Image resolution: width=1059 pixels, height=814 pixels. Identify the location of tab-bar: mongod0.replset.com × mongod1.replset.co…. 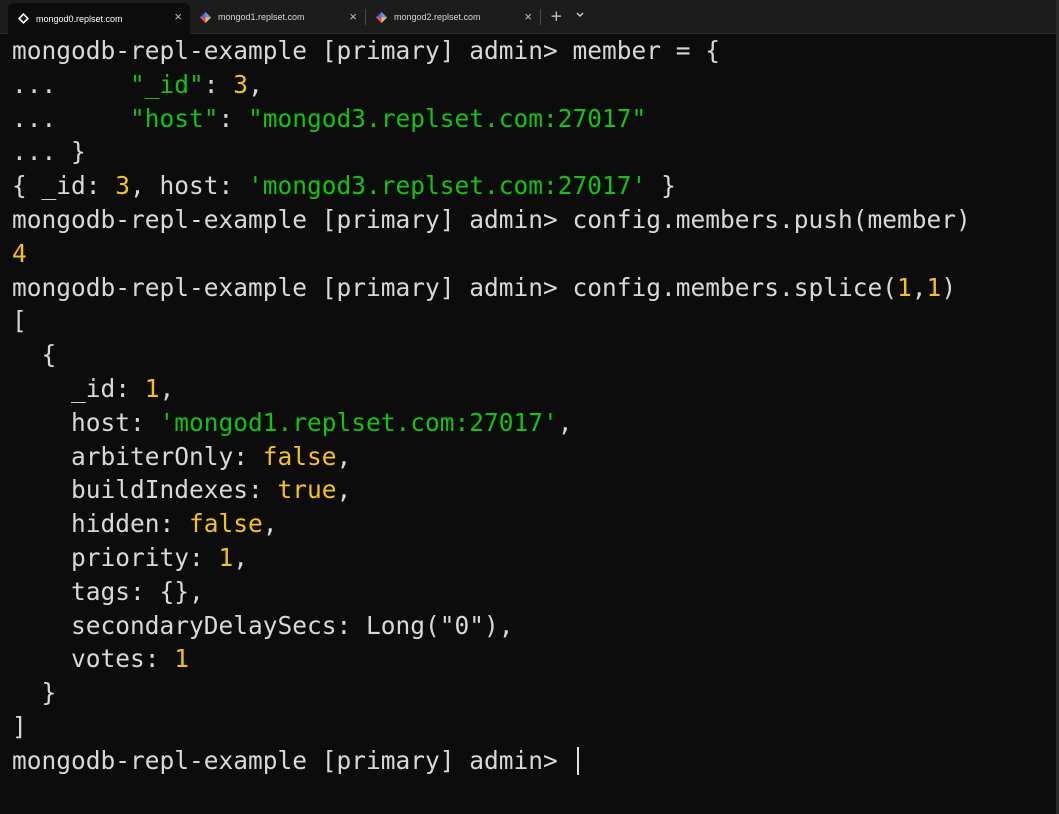
(529, 17).